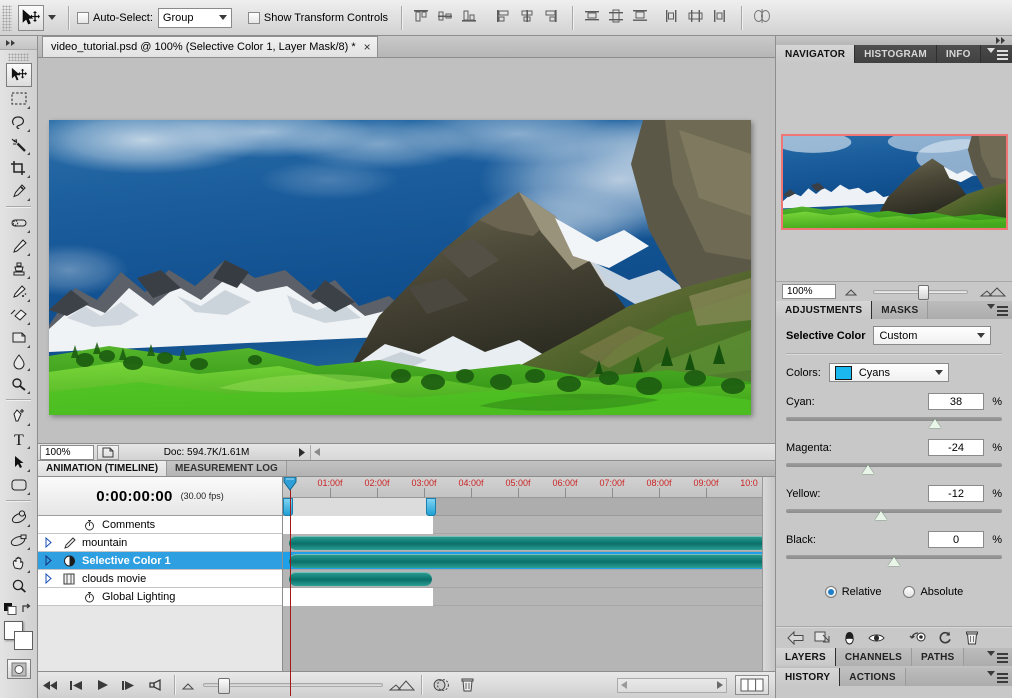 The width and height of the screenshot is (1012, 698). Describe the element at coordinates (673, 18) in the screenshot. I see `distribute-left-edges-button` at that location.